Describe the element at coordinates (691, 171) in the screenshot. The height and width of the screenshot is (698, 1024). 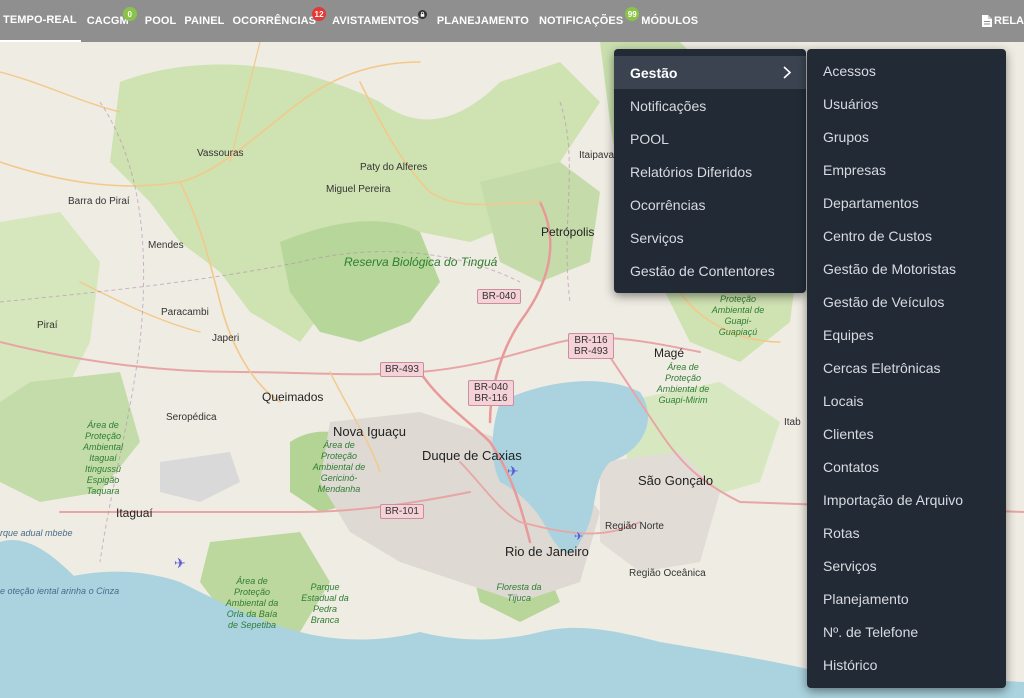
I see `menu-item-label: Relatórios Diferidos` at that location.